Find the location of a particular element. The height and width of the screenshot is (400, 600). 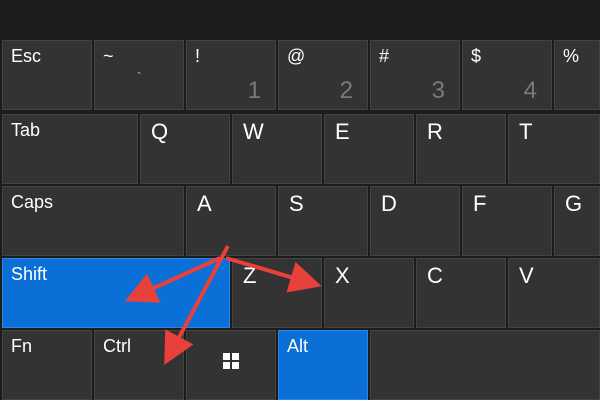

key-w-label: W is located at coordinates (253, 131).